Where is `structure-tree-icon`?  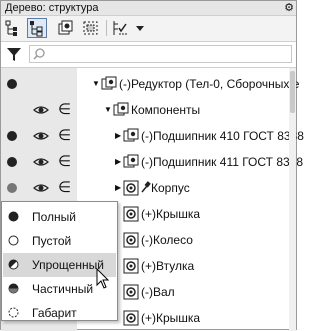
structure-tree-icon is located at coordinates (37, 28).